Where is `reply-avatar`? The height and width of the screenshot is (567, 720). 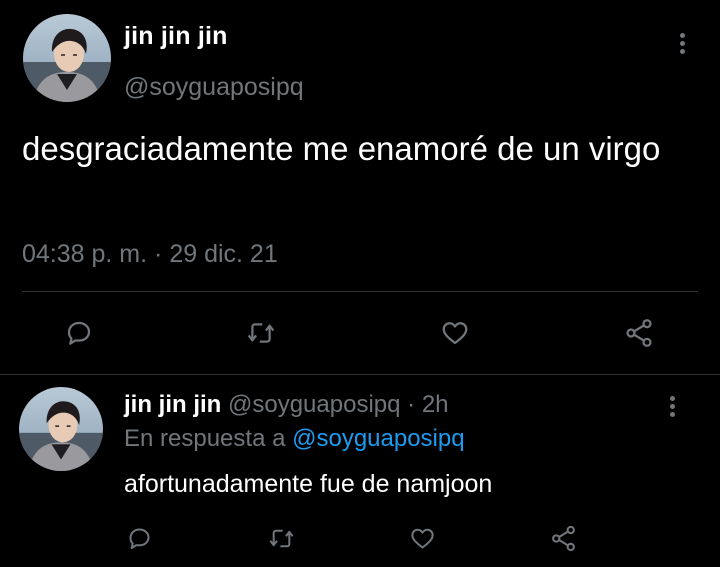
reply-avatar is located at coordinates (61, 429).